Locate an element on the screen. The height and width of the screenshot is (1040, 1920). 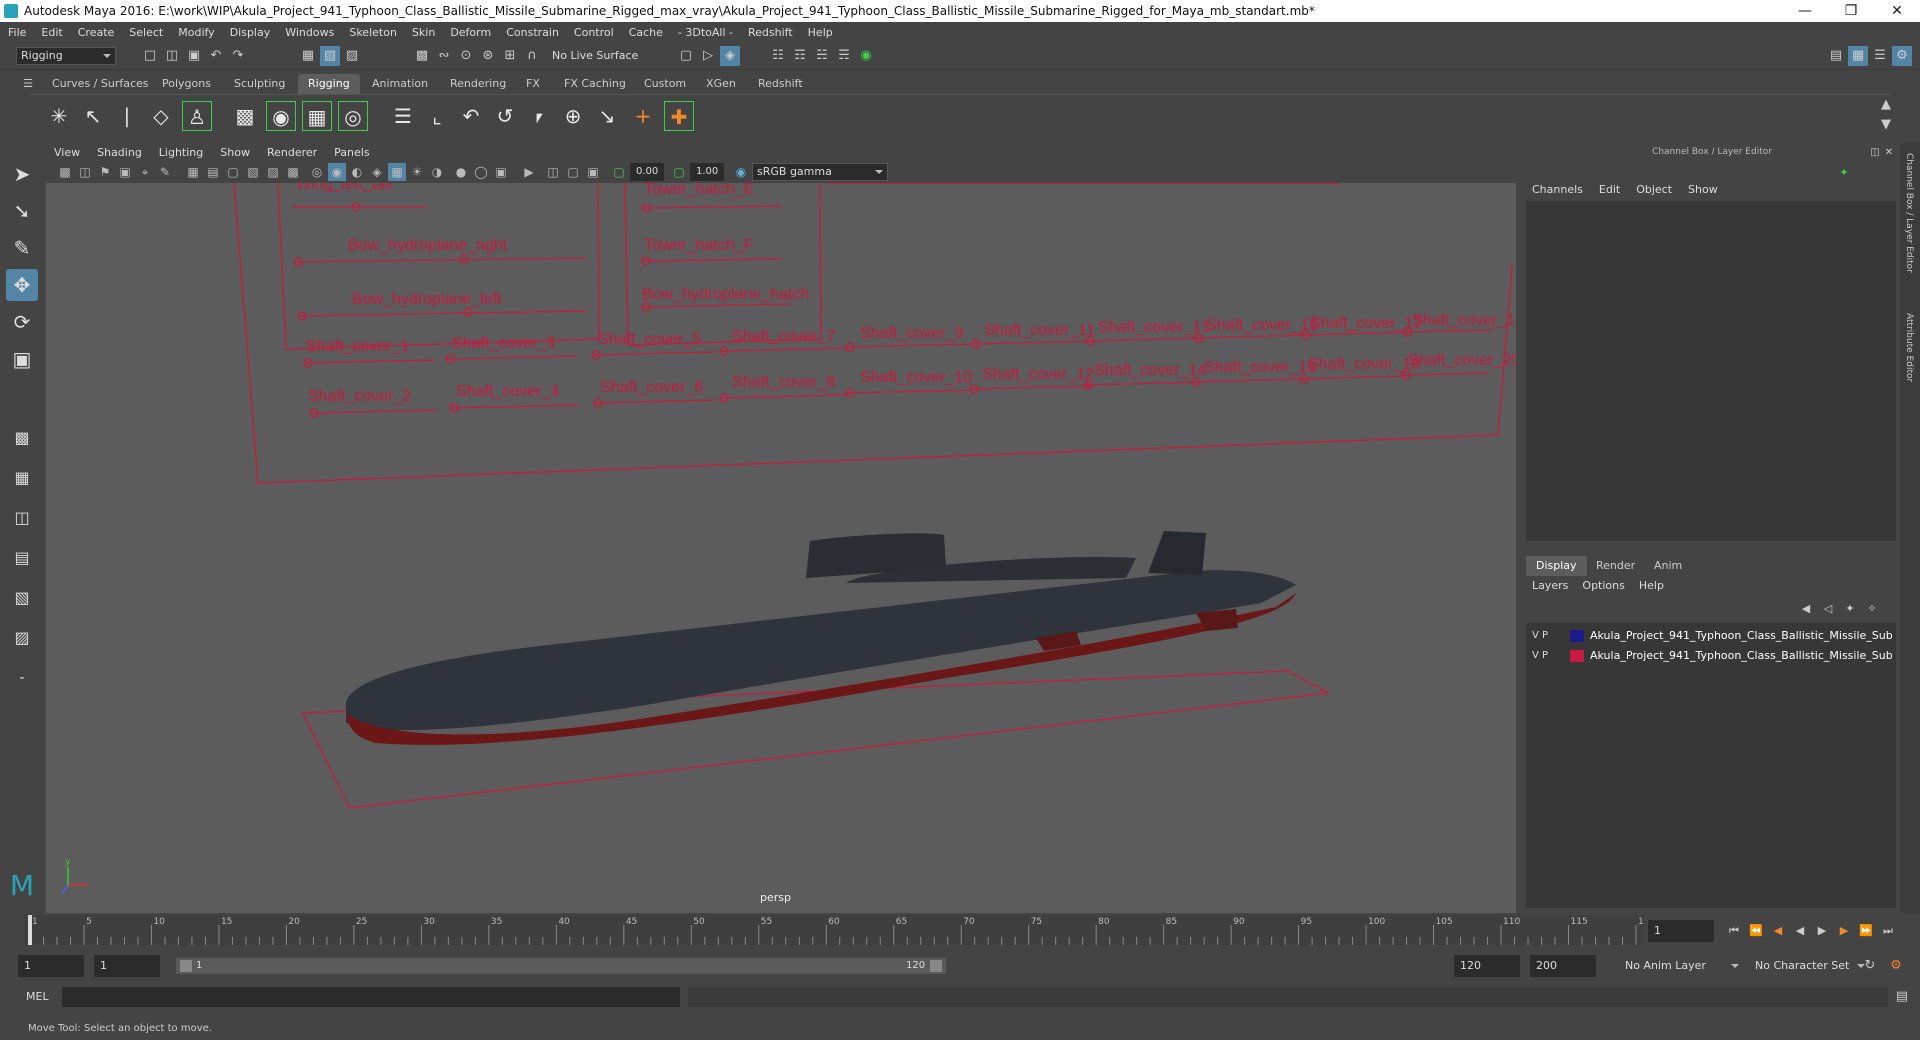
paint-select-icon: ✎ is located at coordinates (22, 248).